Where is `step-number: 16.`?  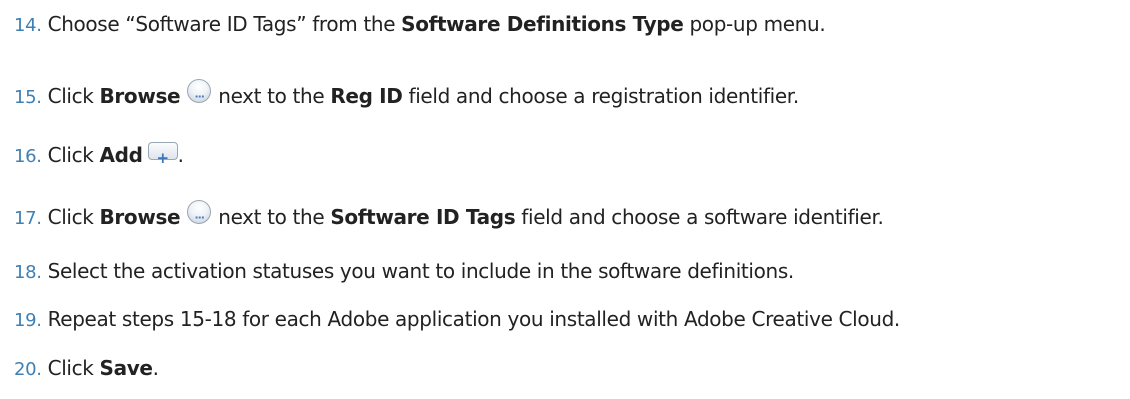
step-number: 16. is located at coordinates (28, 156).